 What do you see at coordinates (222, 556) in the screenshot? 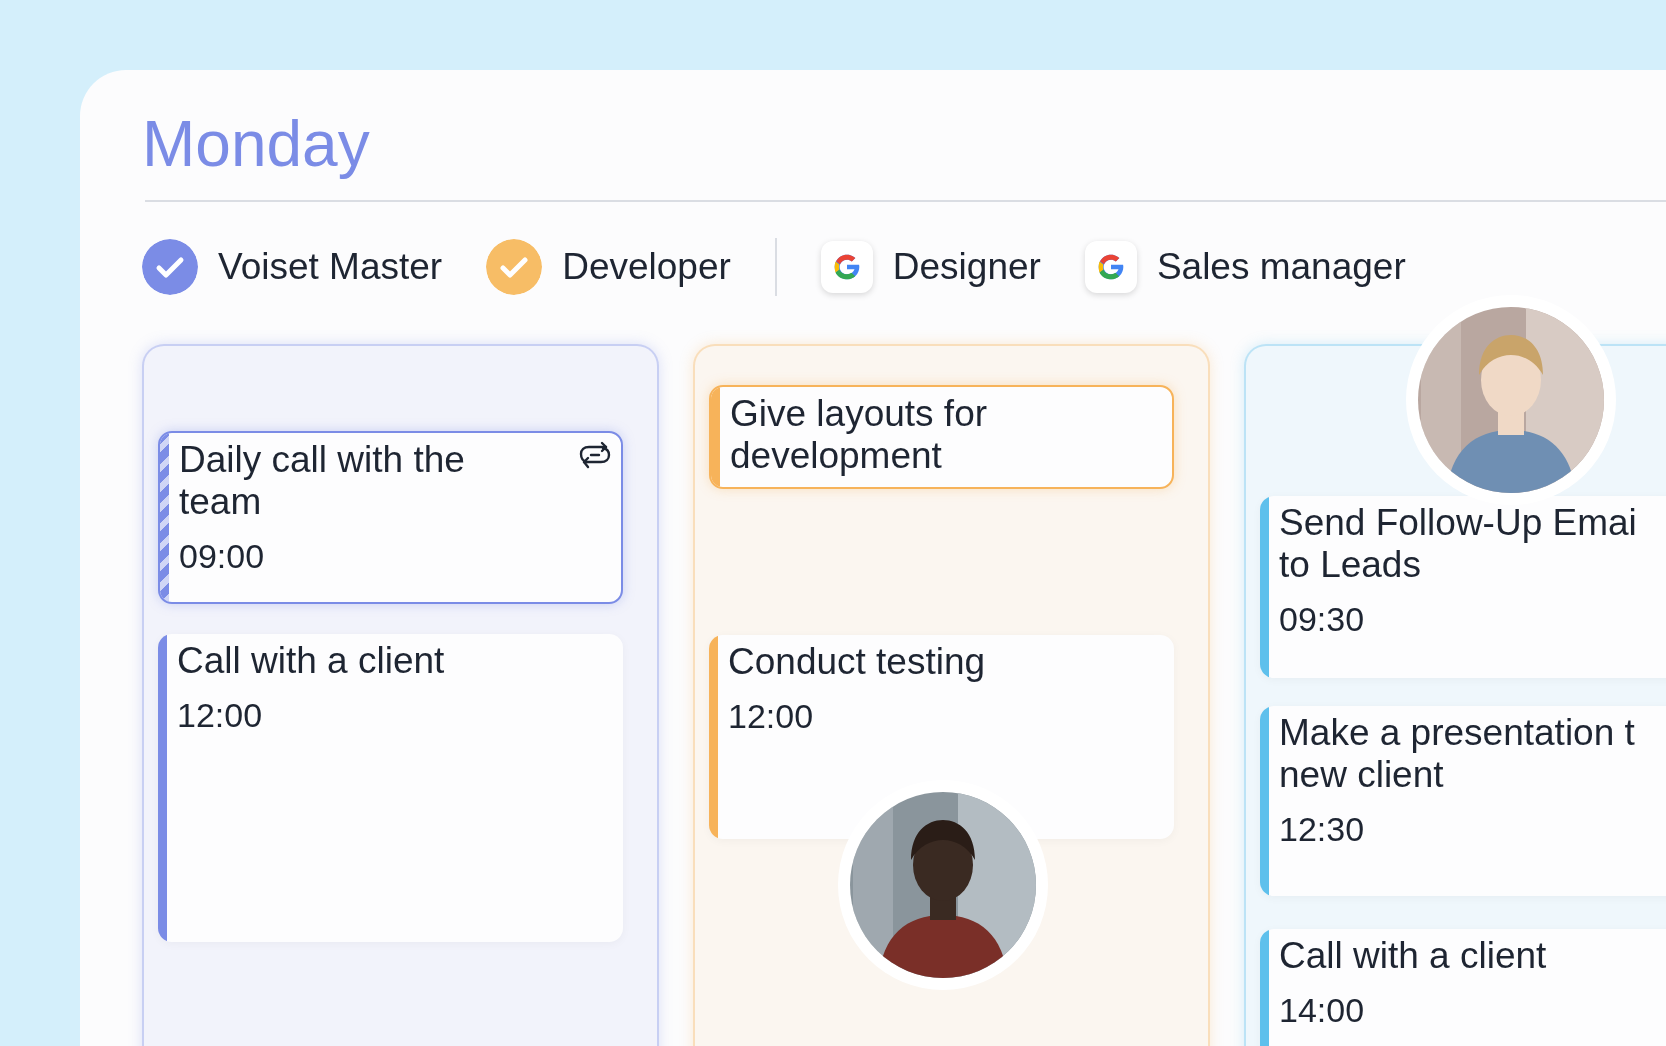
I see `event-time: 09:00` at bounding box center [222, 556].